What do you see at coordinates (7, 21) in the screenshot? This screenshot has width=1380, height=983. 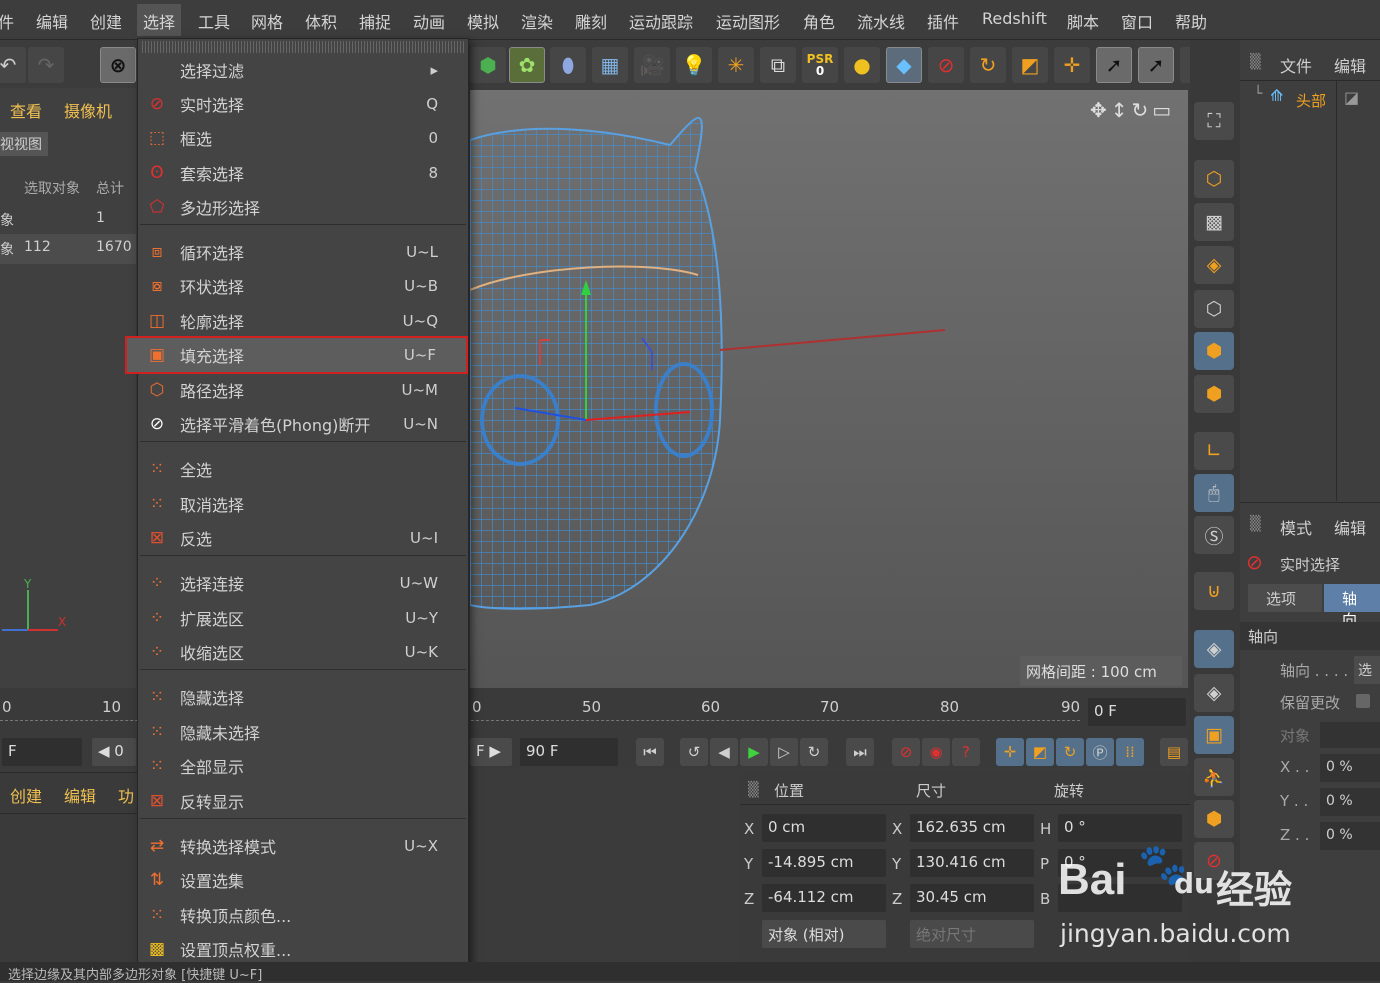 I see `menu-file: 件` at bounding box center [7, 21].